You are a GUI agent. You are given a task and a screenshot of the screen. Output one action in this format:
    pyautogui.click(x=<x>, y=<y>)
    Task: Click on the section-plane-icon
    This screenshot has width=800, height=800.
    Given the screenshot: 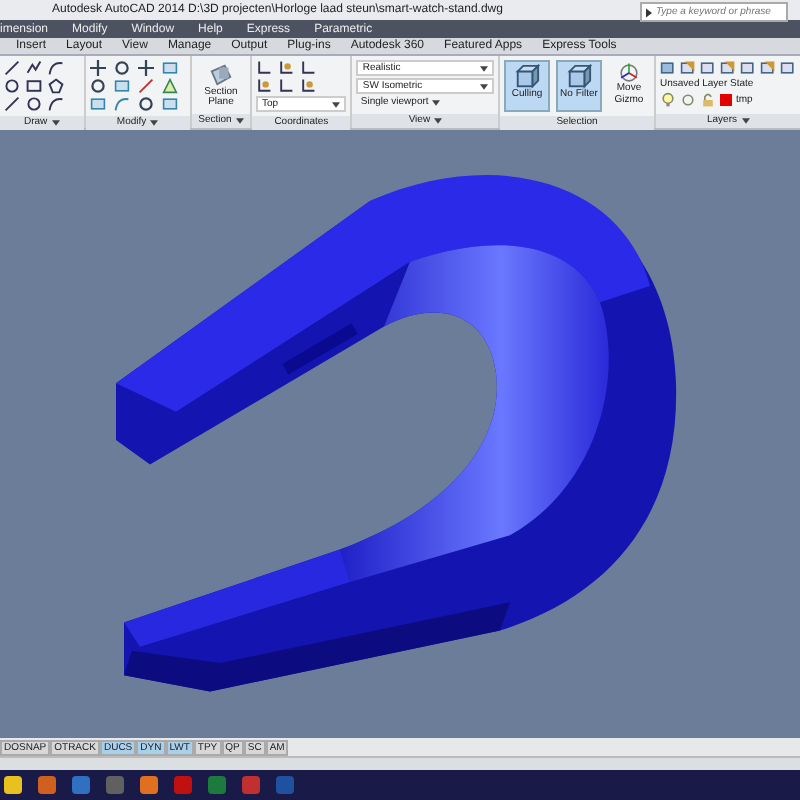 What is the action you would take?
    pyautogui.click(x=220, y=74)
    